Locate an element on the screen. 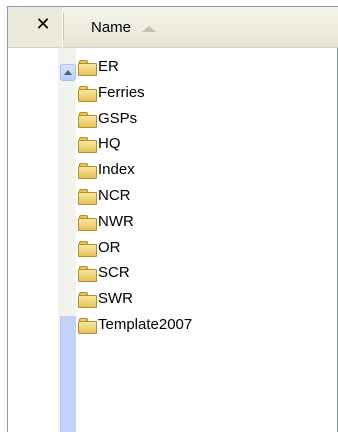  list-item: ER is located at coordinates (207, 68).